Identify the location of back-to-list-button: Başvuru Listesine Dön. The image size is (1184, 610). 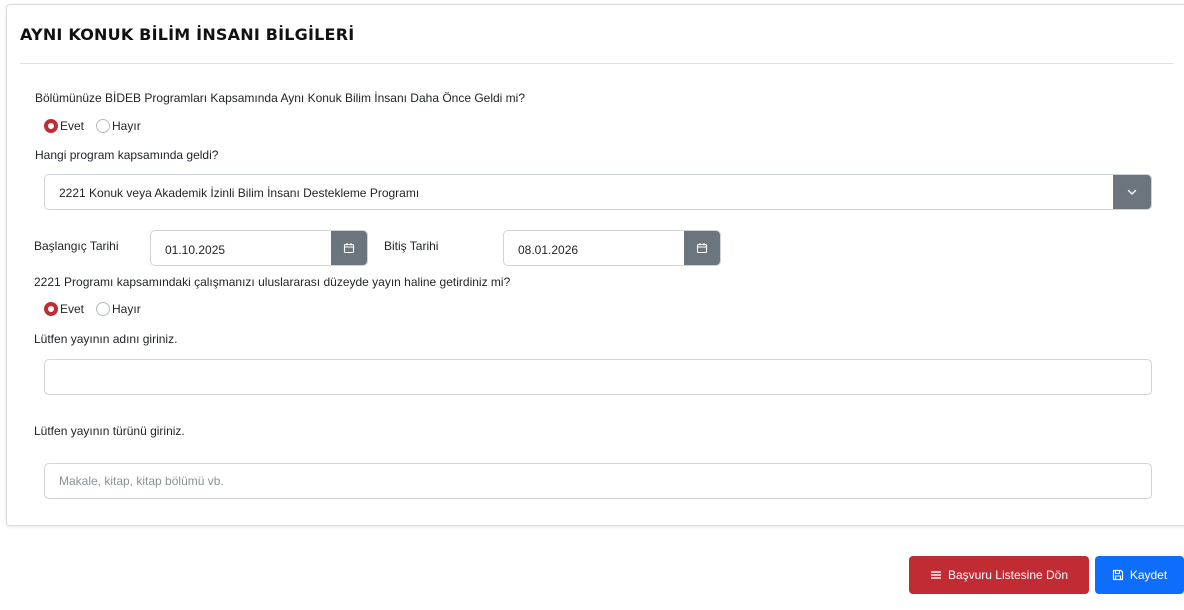
(999, 575).